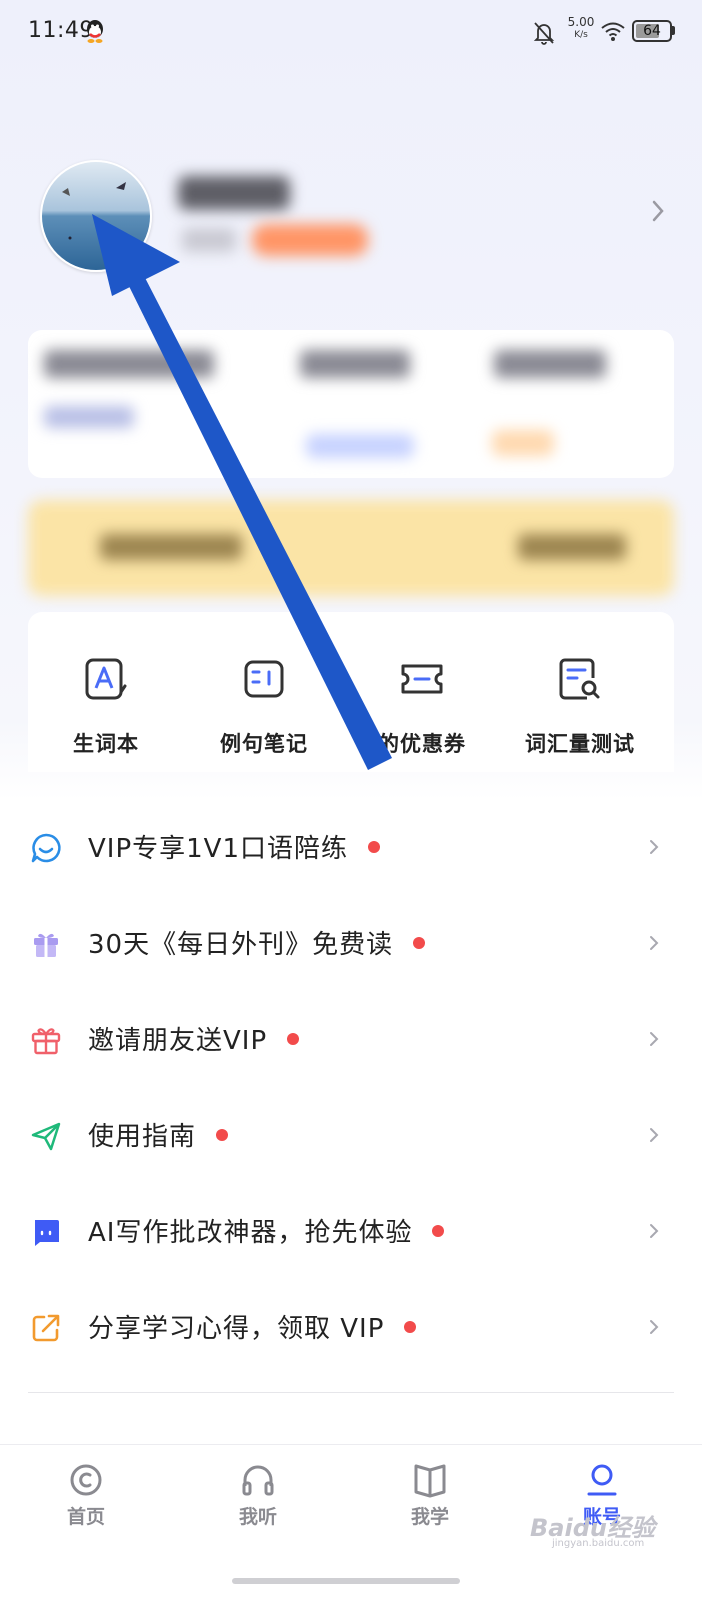  Describe the element at coordinates (46, 944) in the screenshot. I see `gift-box-icon` at that location.